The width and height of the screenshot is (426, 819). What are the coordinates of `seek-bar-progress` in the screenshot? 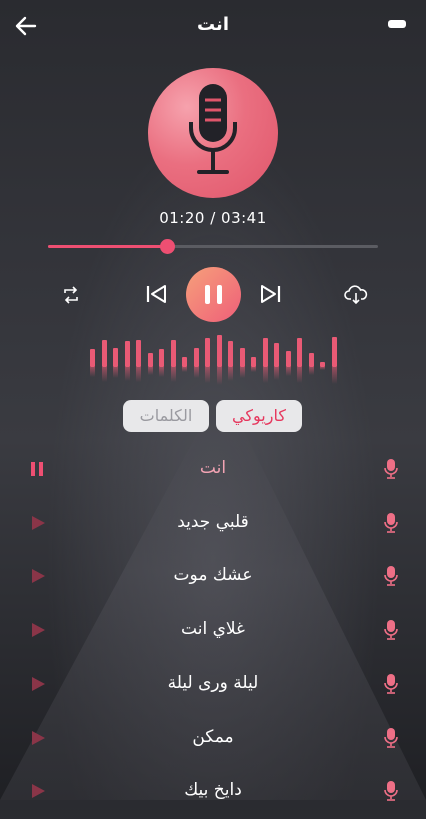 It's located at (107, 246).